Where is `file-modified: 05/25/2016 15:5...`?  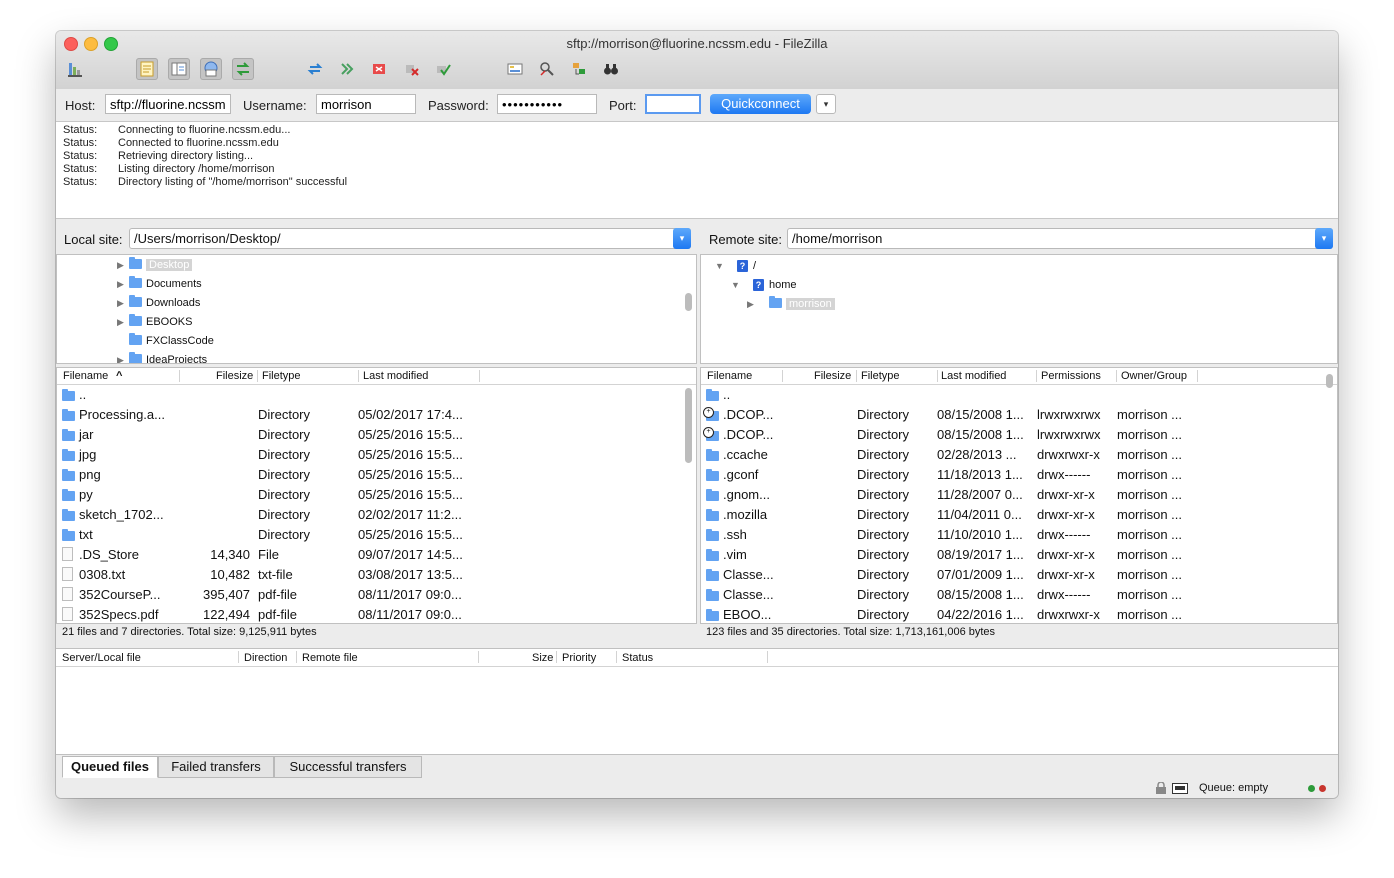
file-modified: 05/25/2016 15:5... is located at coordinates (410, 474).